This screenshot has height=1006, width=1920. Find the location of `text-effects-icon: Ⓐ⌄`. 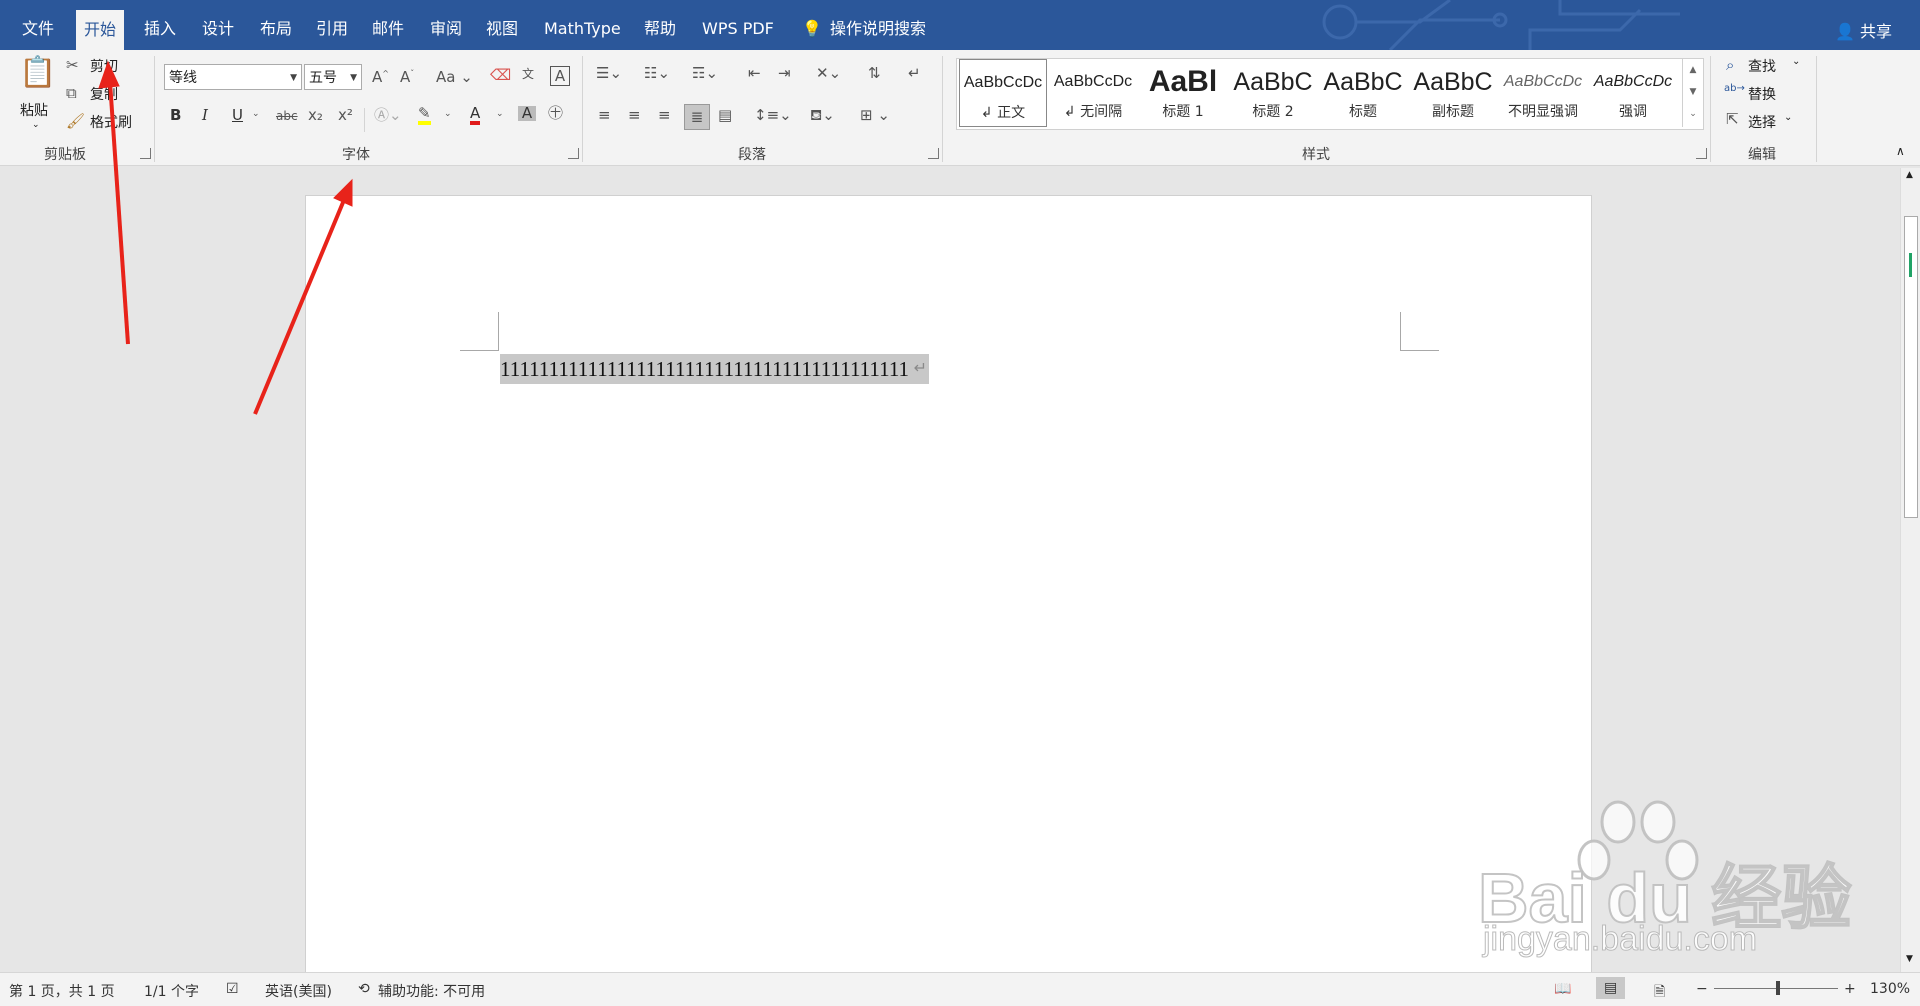

text-effects-icon: Ⓐ⌄ is located at coordinates (388, 115).